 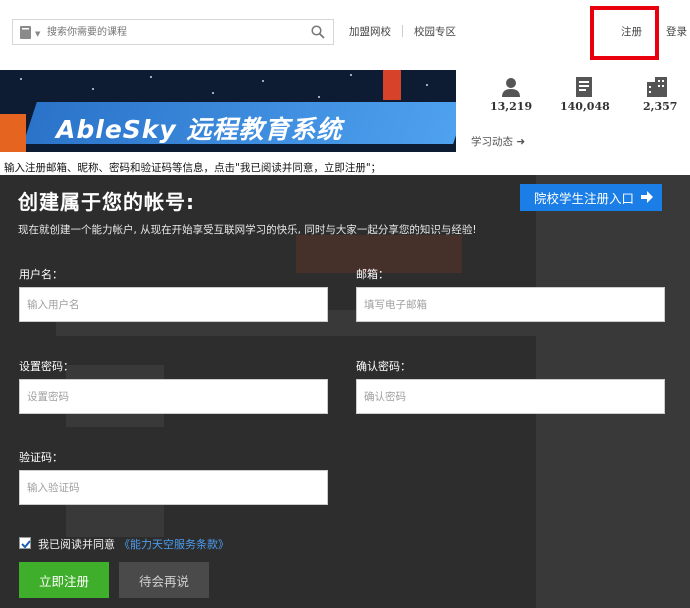 What do you see at coordinates (228, 111) in the screenshot?
I see `banner: AbleSky 远程教育系统` at bounding box center [228, 111].